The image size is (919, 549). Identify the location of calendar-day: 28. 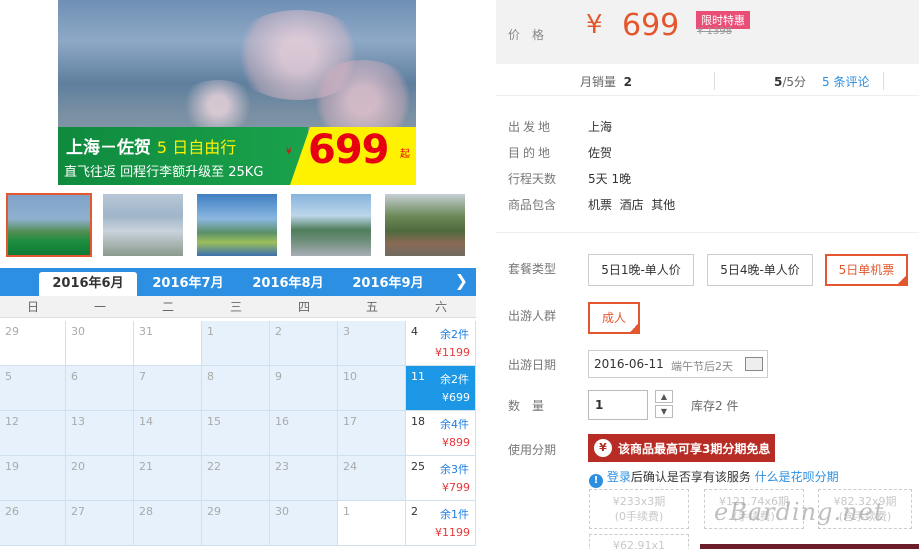
(168, 523).